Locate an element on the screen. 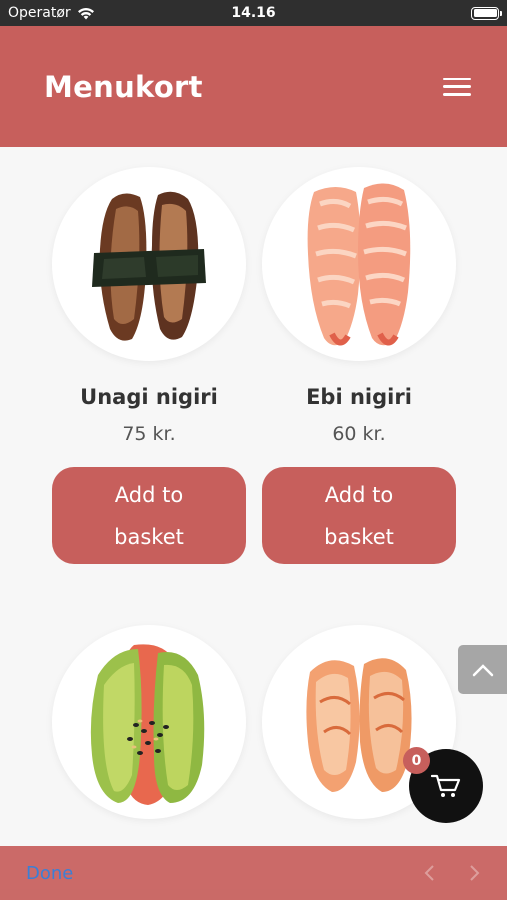 The image size is (507, 900). done-button: Done is located at coordinates (49, 873).